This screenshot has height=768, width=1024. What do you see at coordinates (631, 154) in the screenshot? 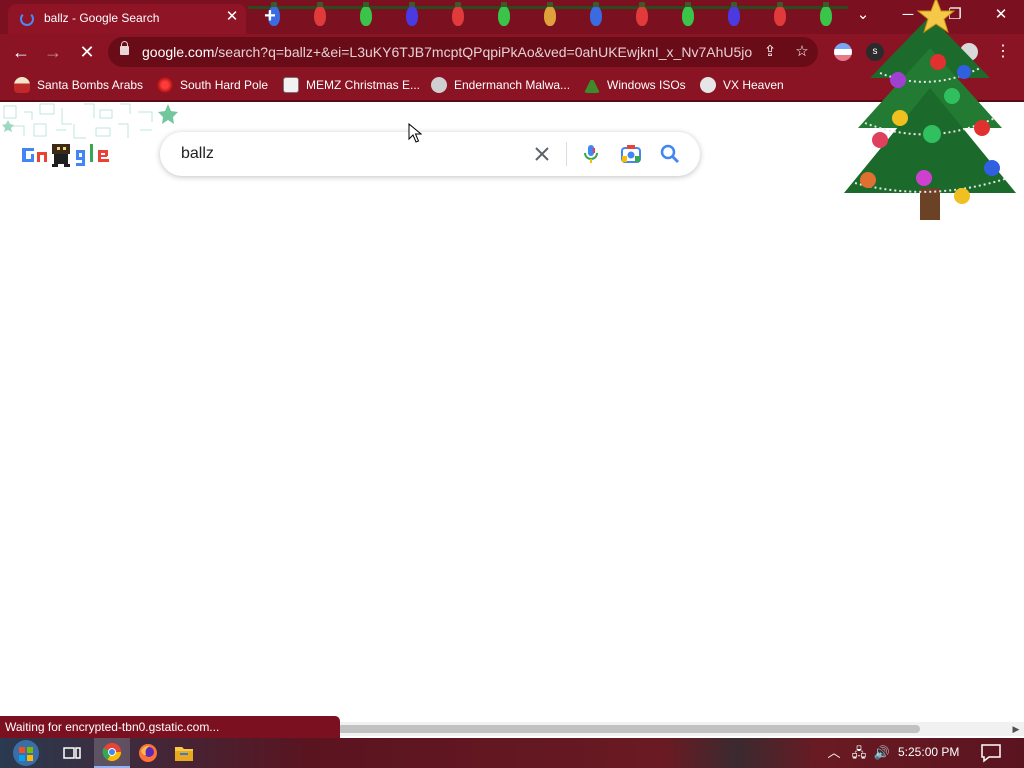
I see `camera-lens-icon` at bounding box center [631, 154].